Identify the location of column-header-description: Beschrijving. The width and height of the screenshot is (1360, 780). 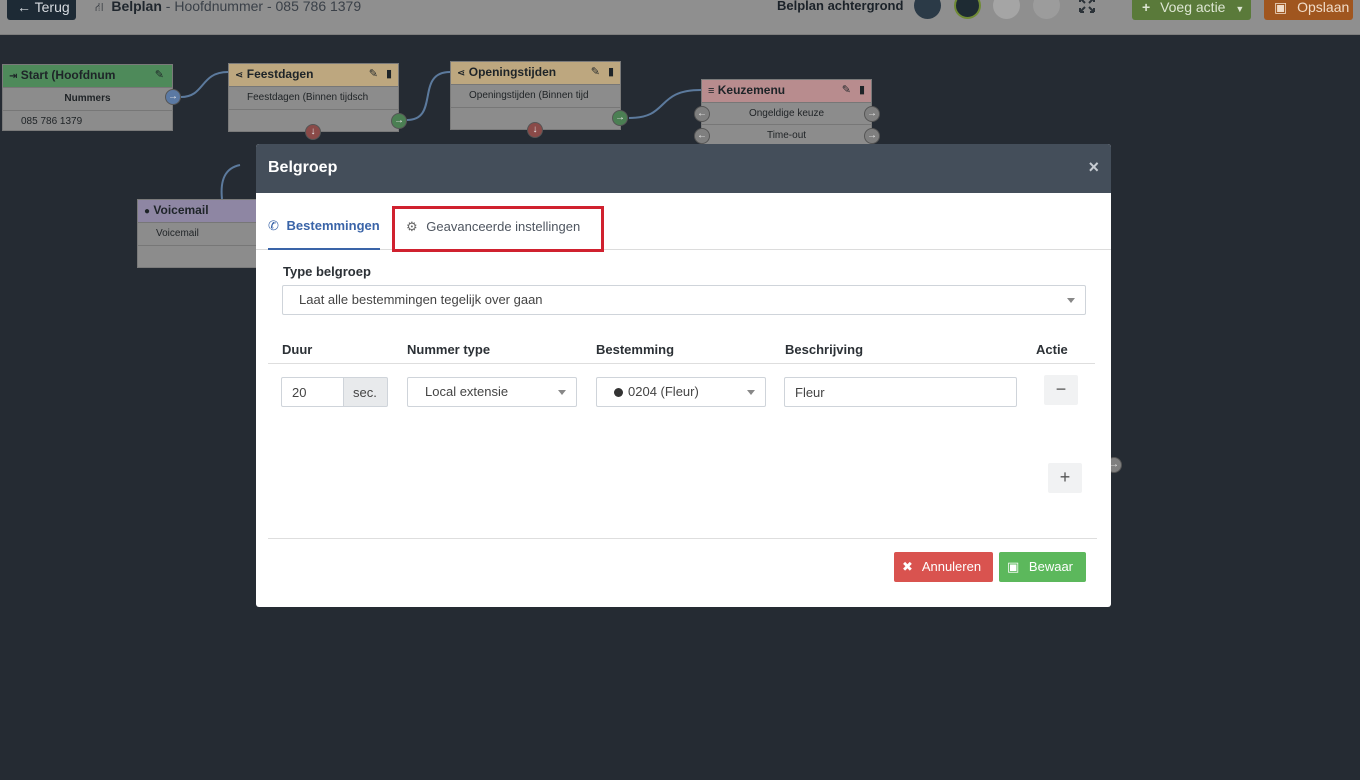
(824, 349).